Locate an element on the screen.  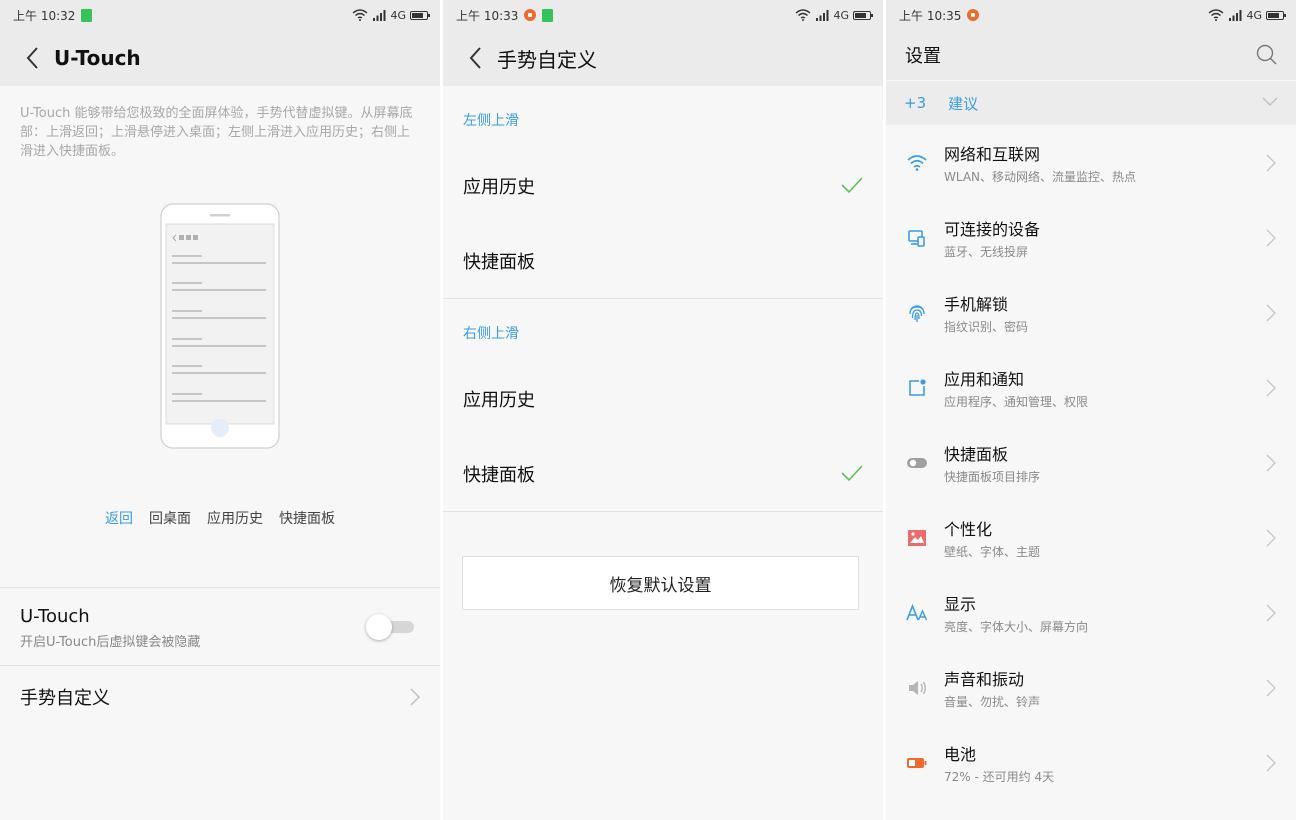
settings-item-title: 声音和振动 is located at coordinates (984, 679).